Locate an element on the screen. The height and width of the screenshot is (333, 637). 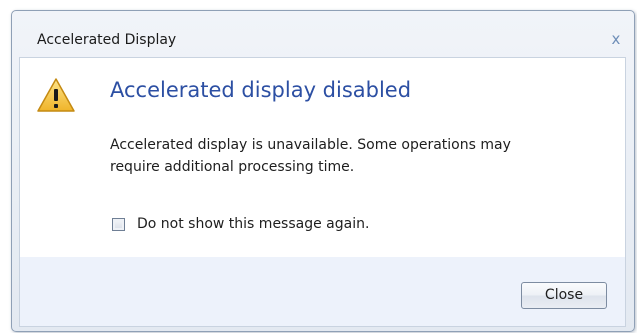
window-title: Accelerated Display is located at coordinates (107, 40).